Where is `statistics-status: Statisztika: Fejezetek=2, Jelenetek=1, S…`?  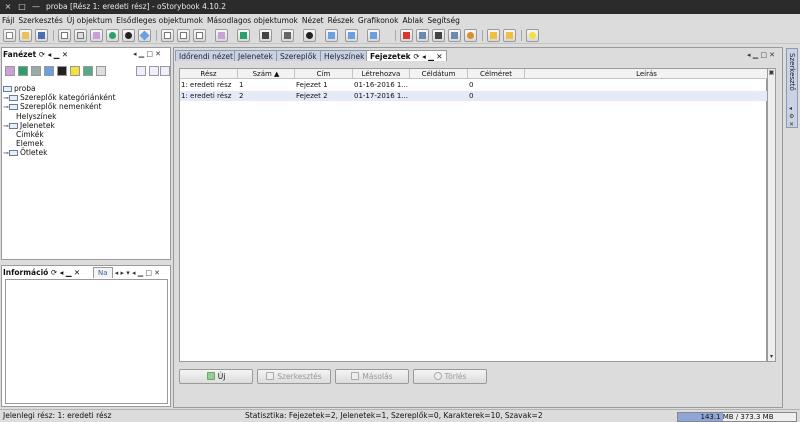 statistics-status: Statisztika: Fejezetek=2, Jelenetek=1, S… is located at coordinates (394, 415).